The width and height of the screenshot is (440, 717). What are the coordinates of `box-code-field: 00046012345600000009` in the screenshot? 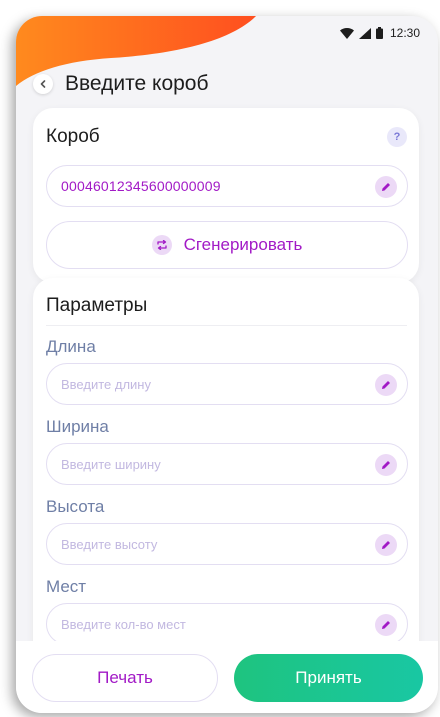 It's located at (227, 186).